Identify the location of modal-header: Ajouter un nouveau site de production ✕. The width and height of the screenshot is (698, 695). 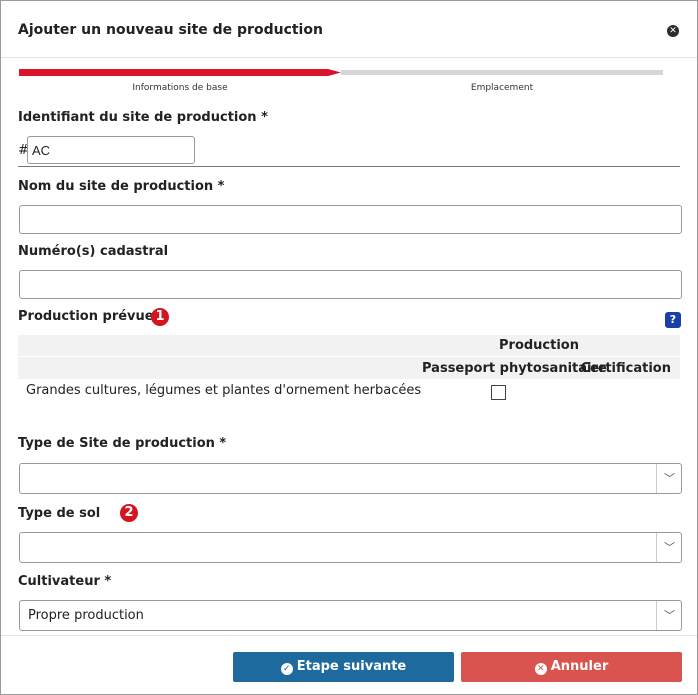
(349, 29).